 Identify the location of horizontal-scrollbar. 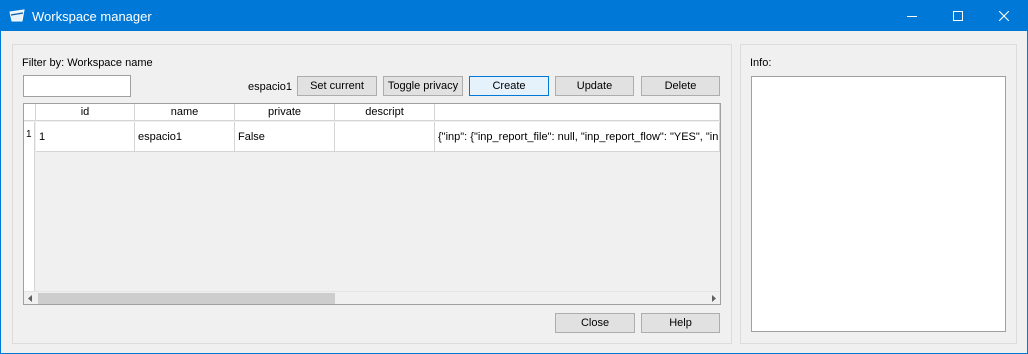
(372, 297).